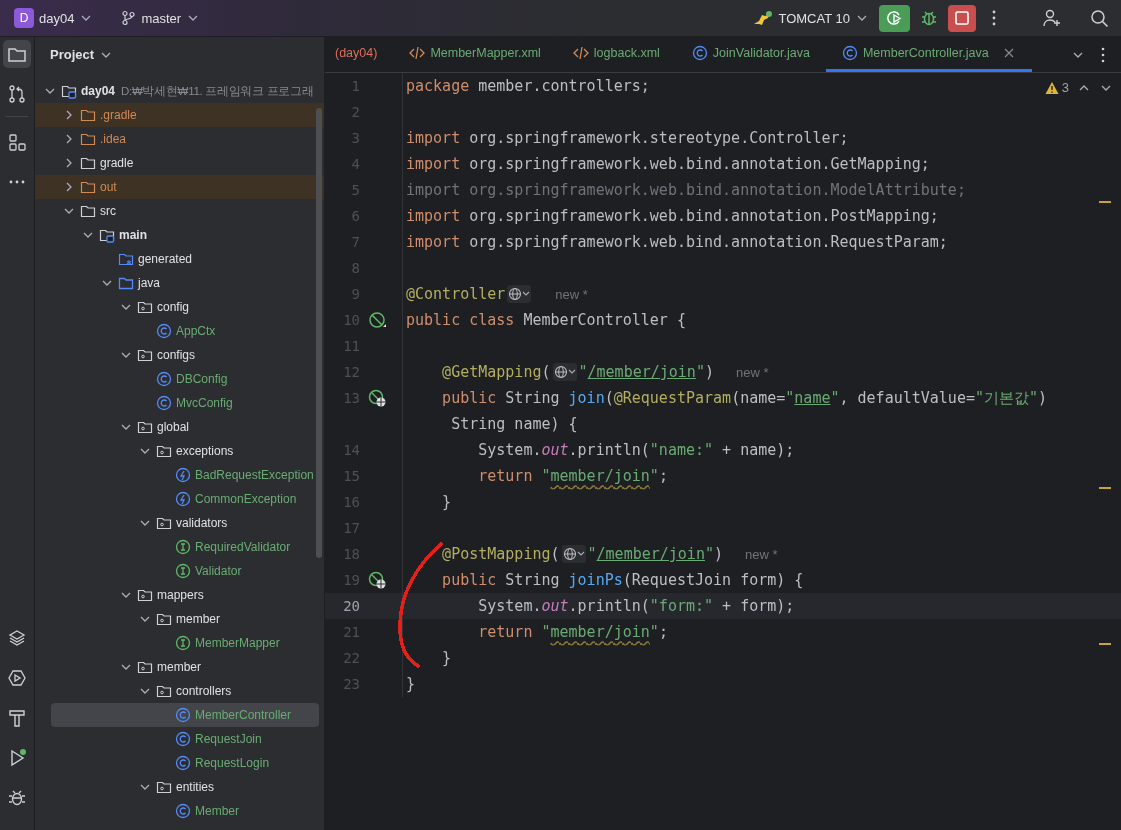  What do you see at coordinates (179, 643) in the screenshot?
I see `tree-item: MemberMapper` at bounding box center [179, 643].